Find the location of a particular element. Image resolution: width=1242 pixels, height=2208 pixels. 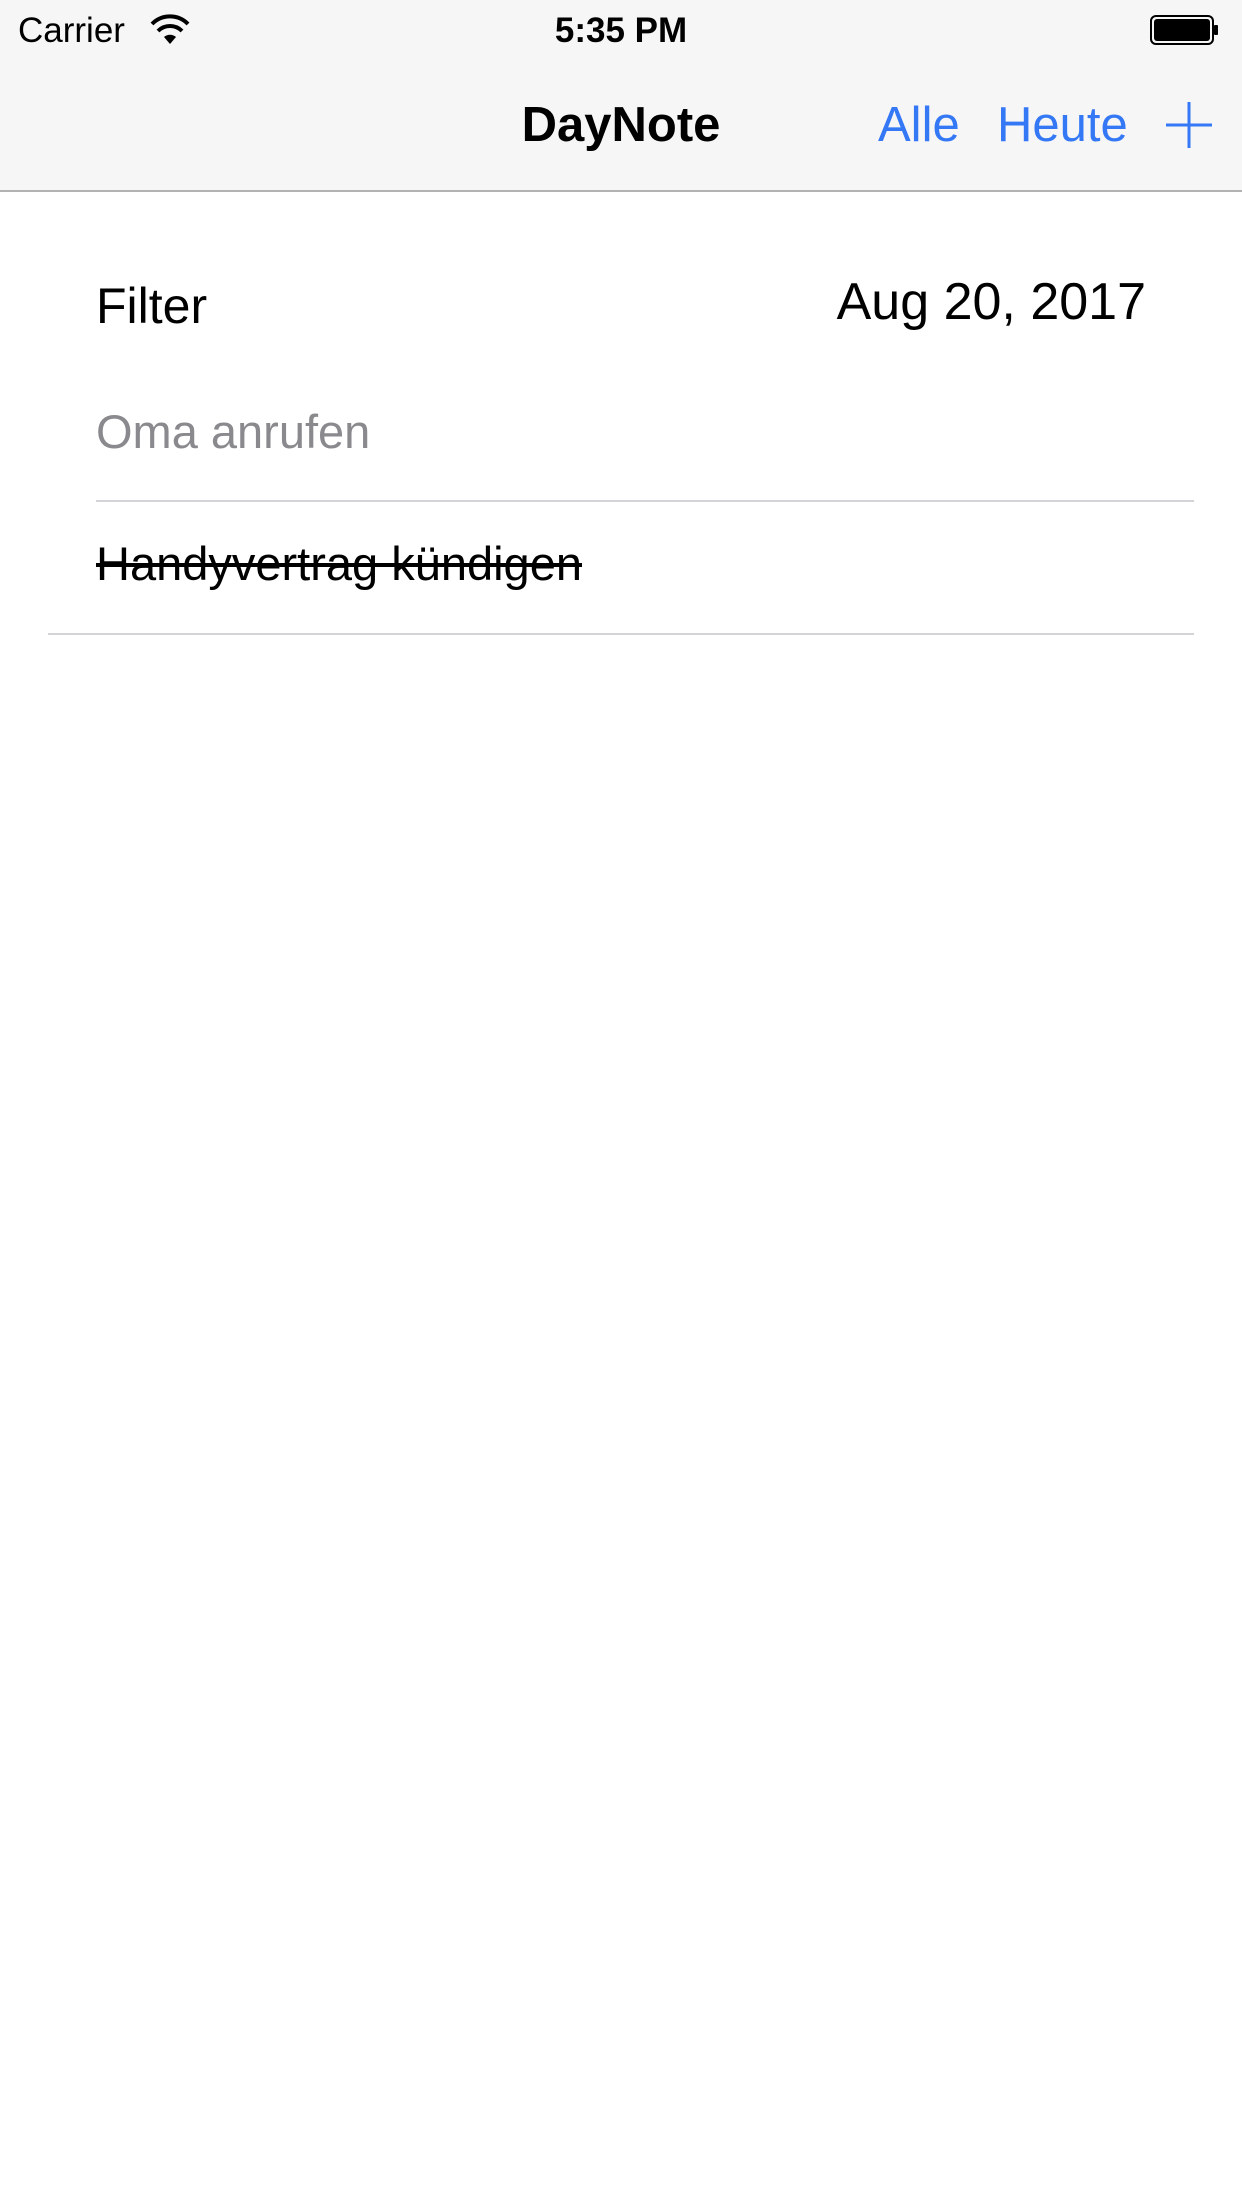

plus-icon is located at coordinates (1189, 125).